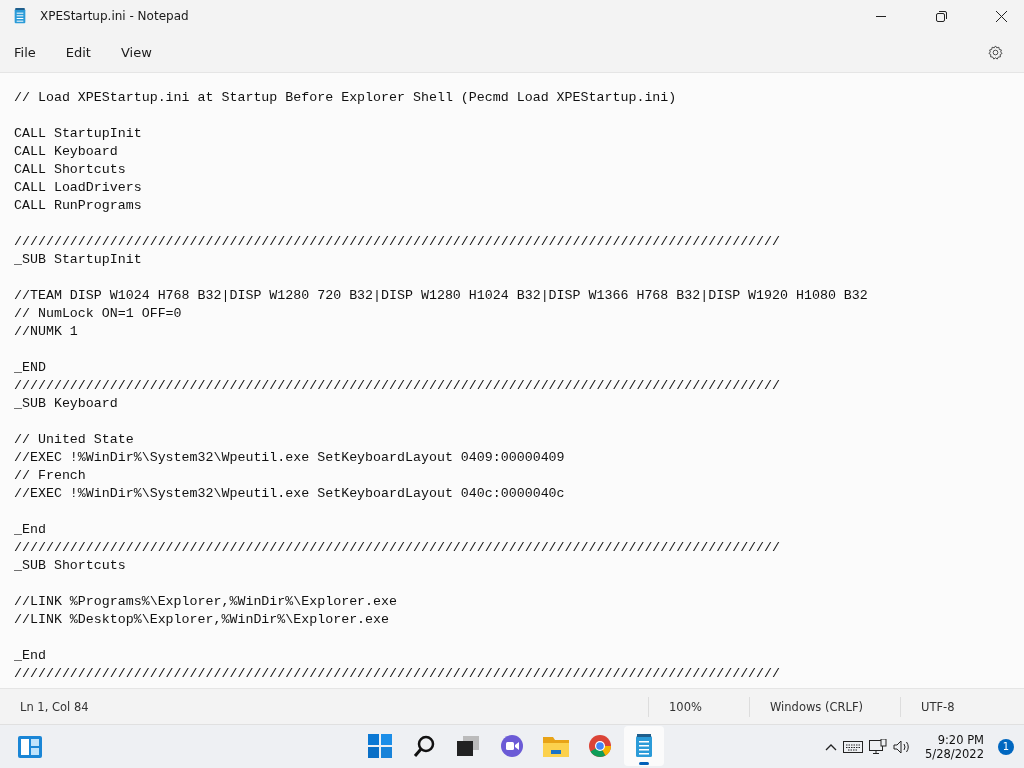 Image resolution: width=1024 pixels, height=768 pixels. I want to click on task-view-icon, so click(468, 746).